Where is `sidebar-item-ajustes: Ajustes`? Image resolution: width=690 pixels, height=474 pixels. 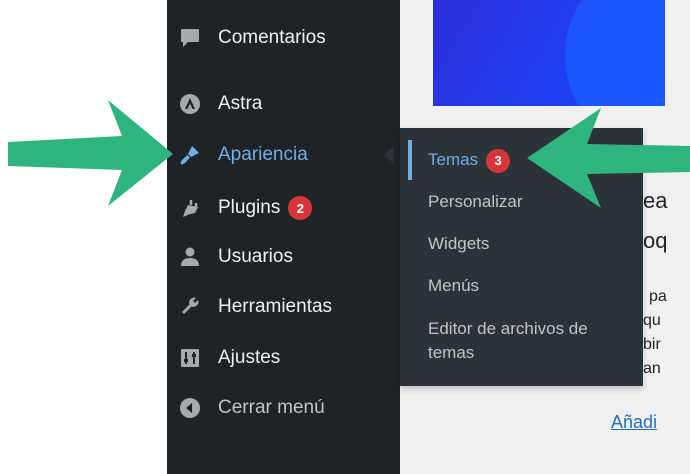
sidebar-item-ajustes: Ajustes is located at coordinates (283, 358).